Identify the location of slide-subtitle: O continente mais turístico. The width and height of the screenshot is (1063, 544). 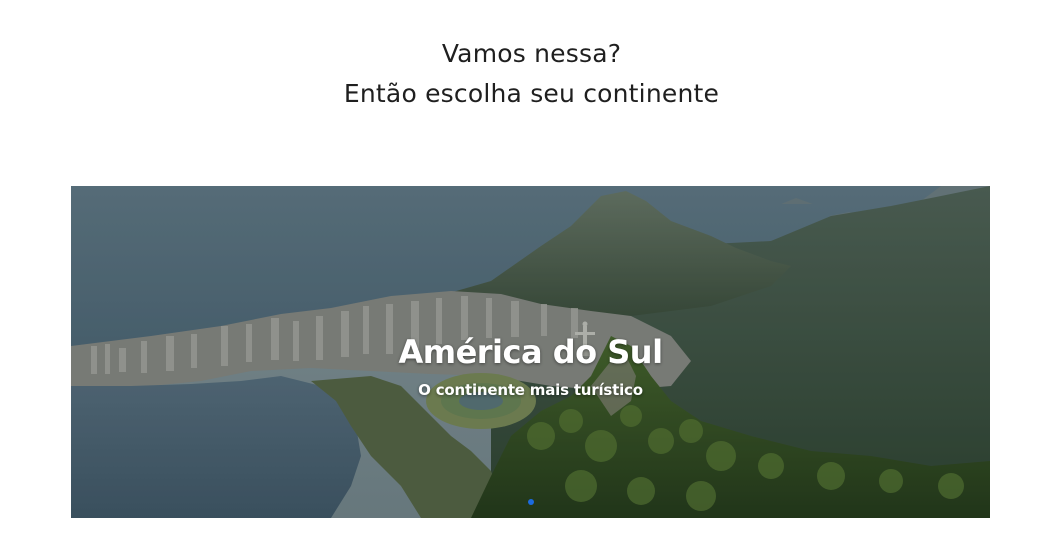
(530, 390).